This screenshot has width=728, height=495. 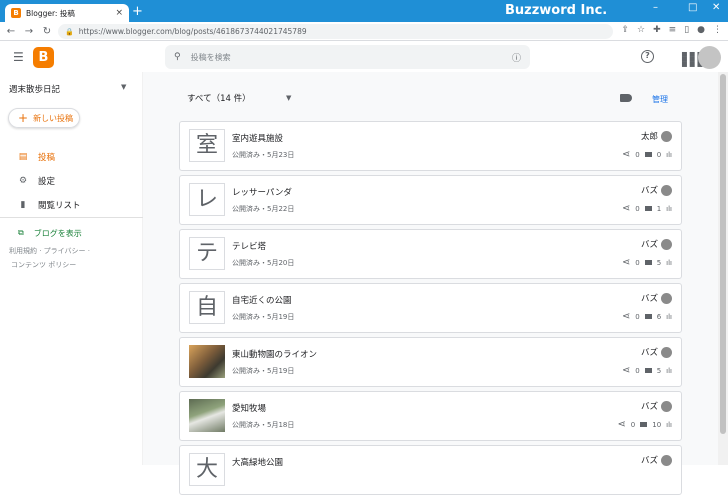 What do you see at coordinates (659, 154) in the screenshot?
I see `view-count: 0` at bounding box center [659, 154].